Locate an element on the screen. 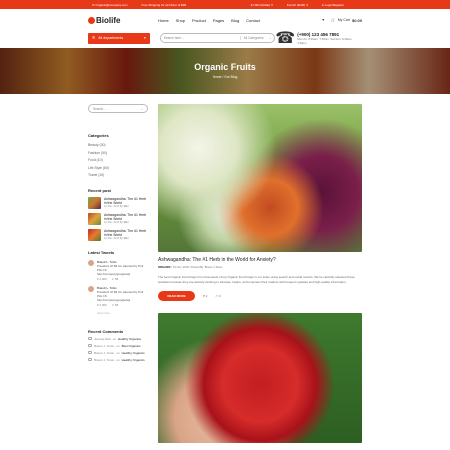  nav-contact: Contact is located at coordinates (253, 20).